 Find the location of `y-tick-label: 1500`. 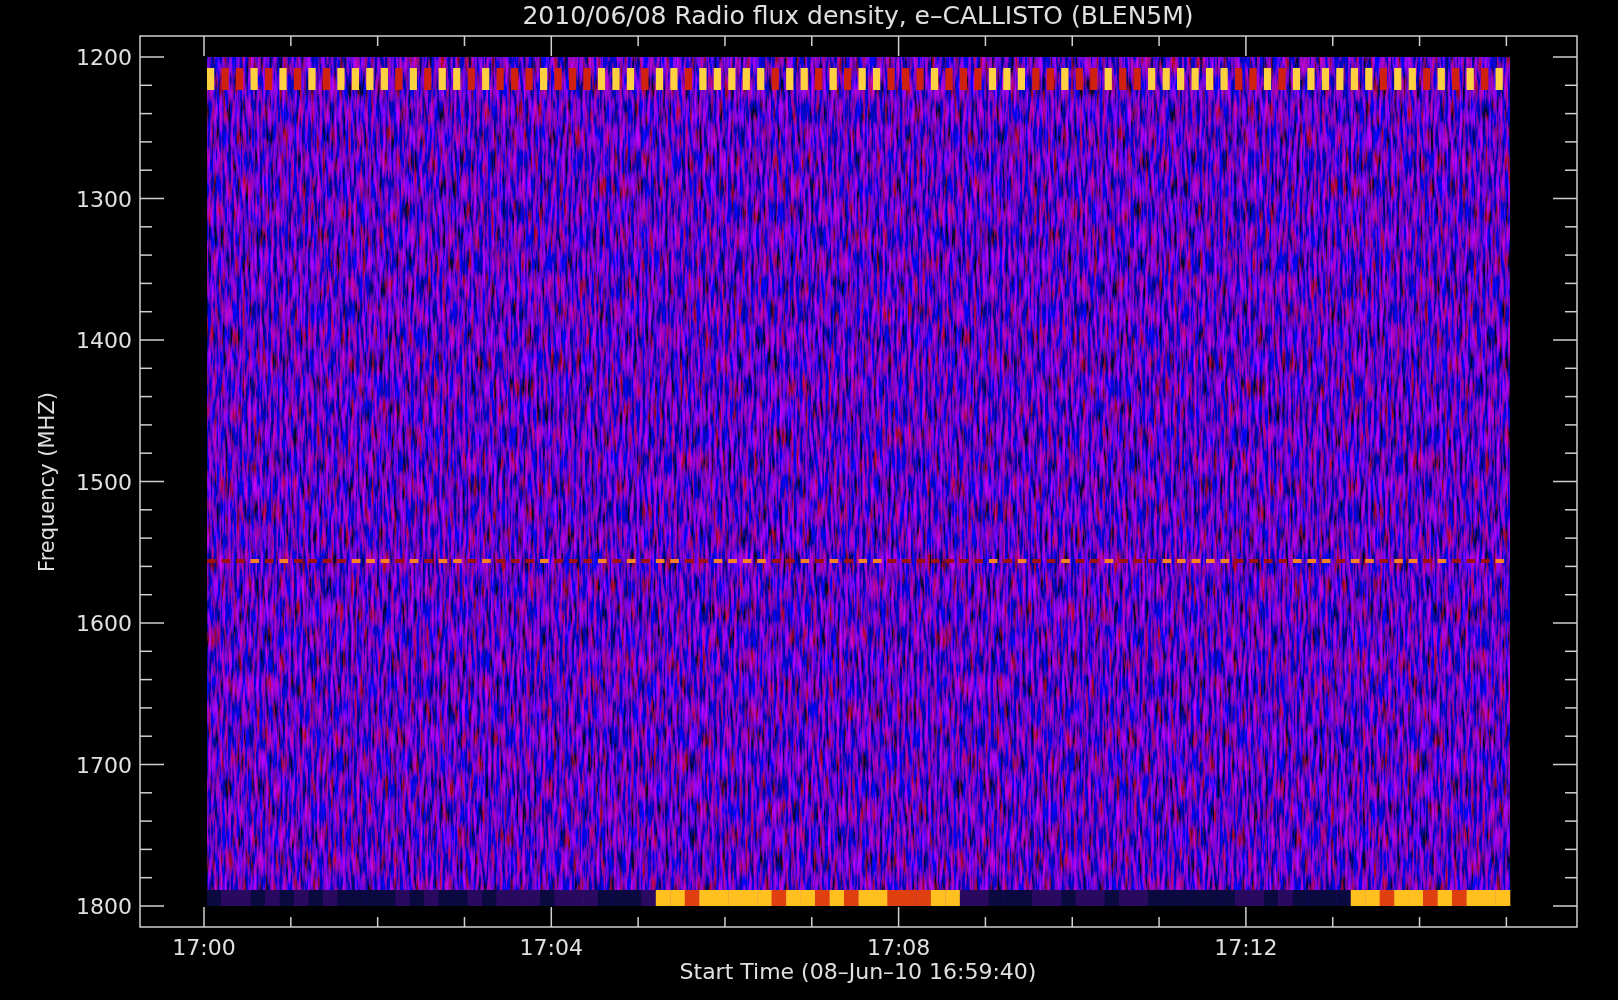

y-tick-label: 1500 is located at coordinates (104, 482).